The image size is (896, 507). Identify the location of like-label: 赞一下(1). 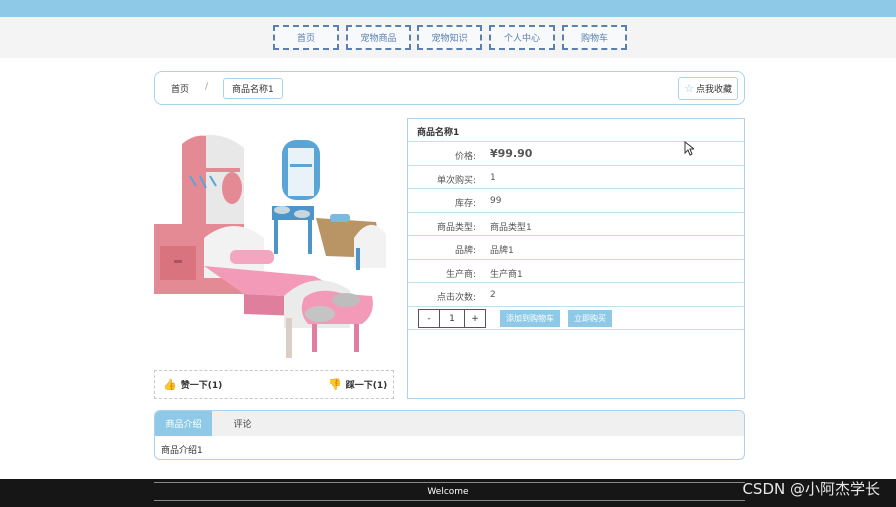
(201, 386).